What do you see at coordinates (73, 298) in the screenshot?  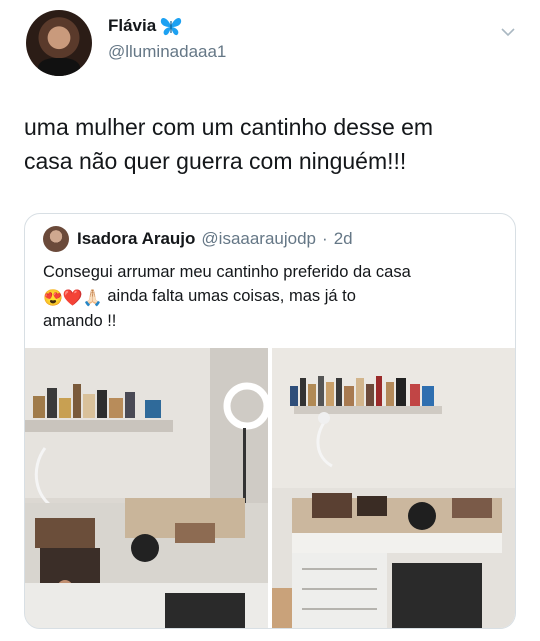 I see `quoted-emojis: 😍❤️🙏🏻` at bounding box center [73, 298].